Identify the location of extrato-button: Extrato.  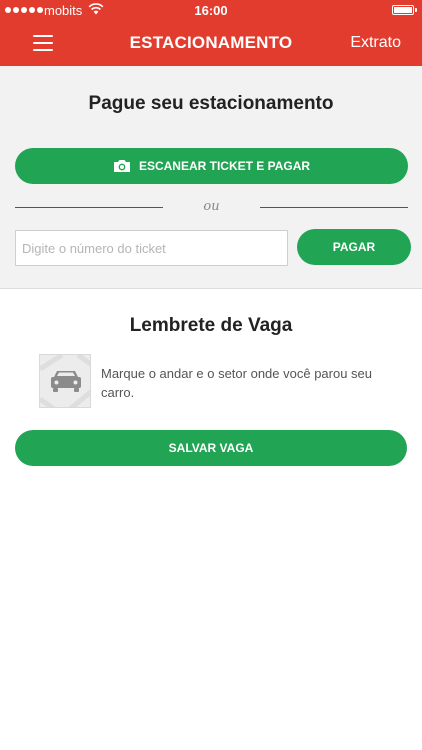
(375, 43).